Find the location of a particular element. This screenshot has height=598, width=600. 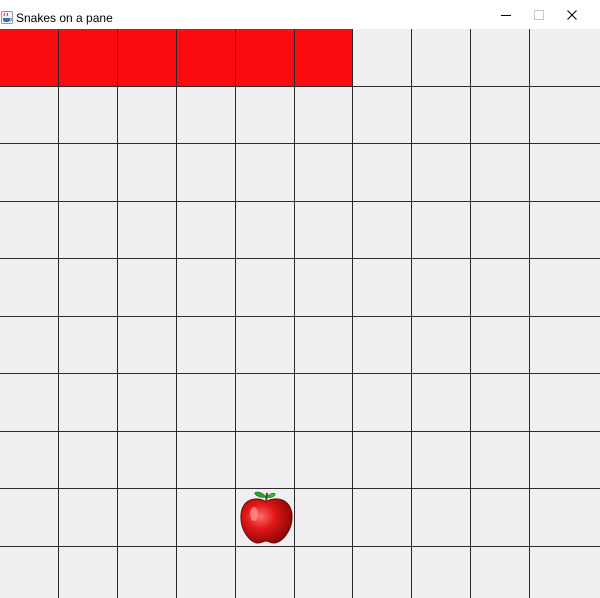

minimize-icon is located at coordinates (506, 15).